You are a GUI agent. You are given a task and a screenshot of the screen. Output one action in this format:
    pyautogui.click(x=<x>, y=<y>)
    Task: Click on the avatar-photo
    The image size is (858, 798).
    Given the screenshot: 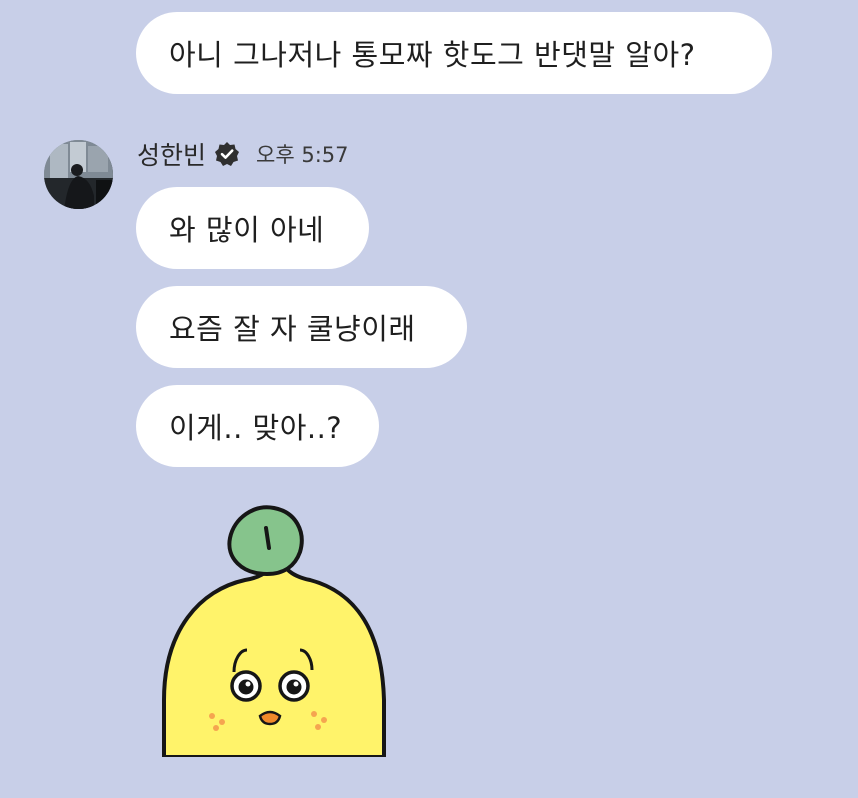 What is the action you would take?
    pyautogui.click(x=78, y=174)
    